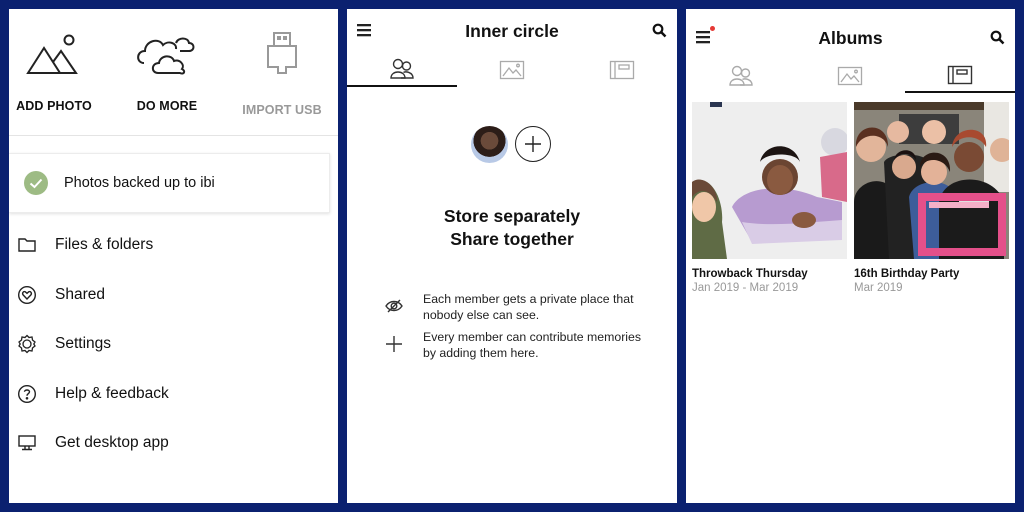  I want to click on menu-item-settings: Settings, so click(173, 344).